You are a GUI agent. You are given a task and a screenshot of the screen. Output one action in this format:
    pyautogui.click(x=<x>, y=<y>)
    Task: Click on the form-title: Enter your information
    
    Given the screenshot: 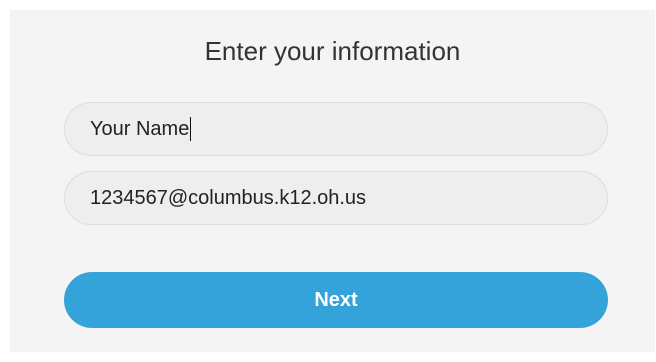 What is the action you would take?
    pyautogui.click(x=332, y=51)
    